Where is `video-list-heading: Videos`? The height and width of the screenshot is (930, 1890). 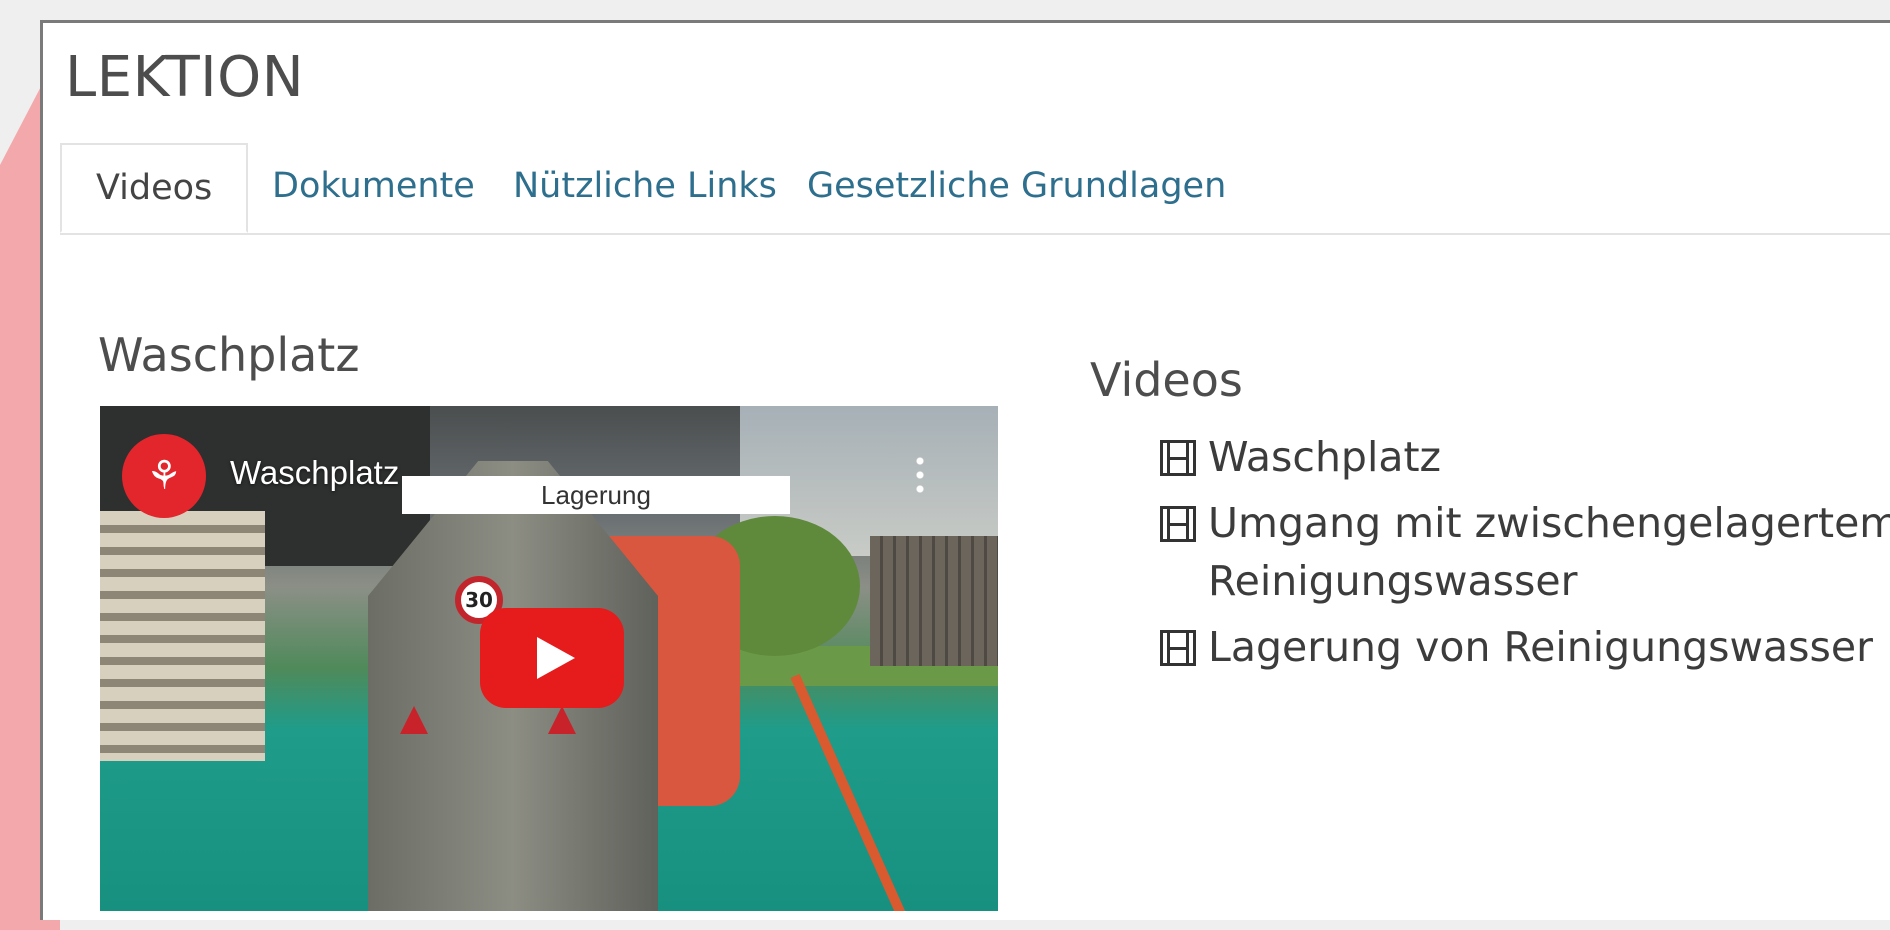 video-list-heading: Videos is located at coordinates (1166, 380).